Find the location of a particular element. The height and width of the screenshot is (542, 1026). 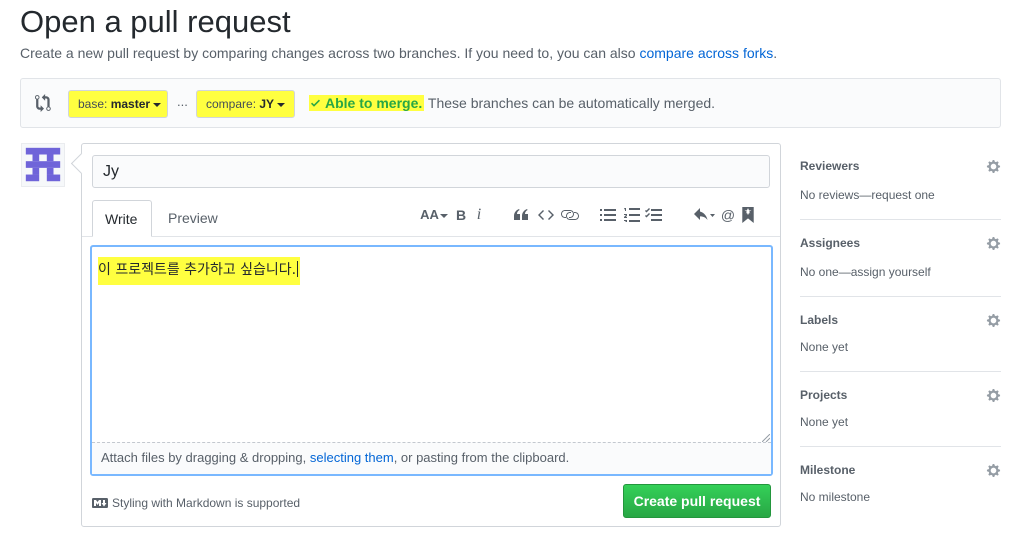

base-prefix: base: is located at coordinates (93, 104).